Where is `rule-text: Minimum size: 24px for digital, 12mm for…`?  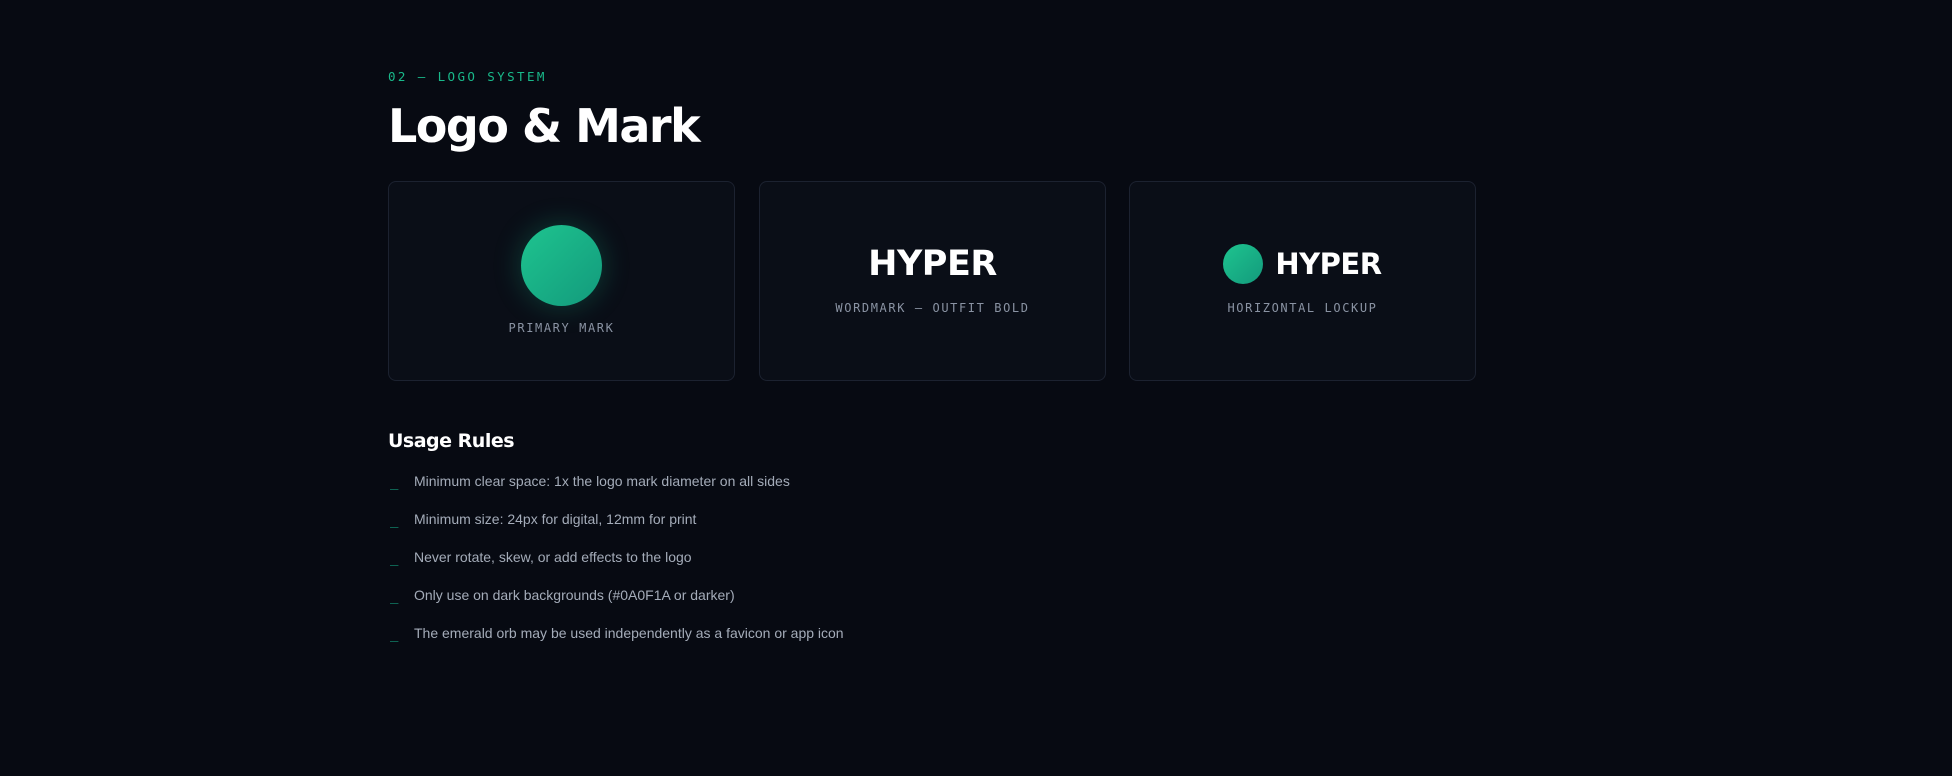 rule-text: Minimum size: 24px for digital, 12mm for… is located at coordinates (555, 519).